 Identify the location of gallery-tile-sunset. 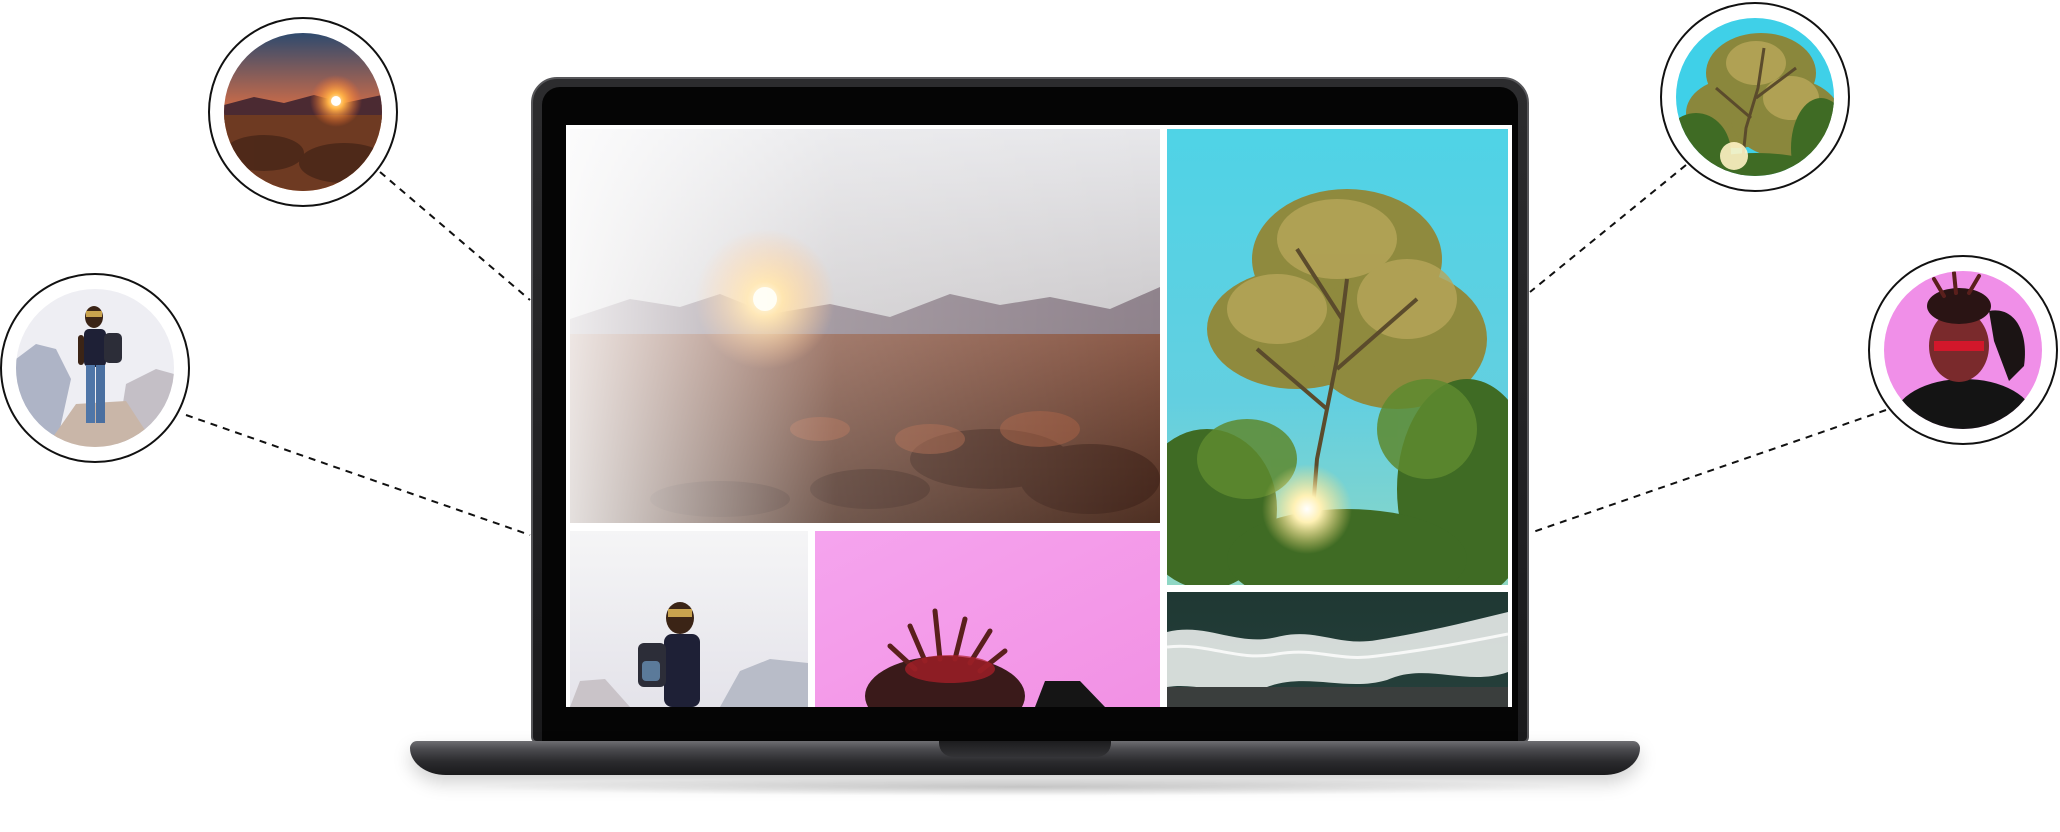
(865, 326).